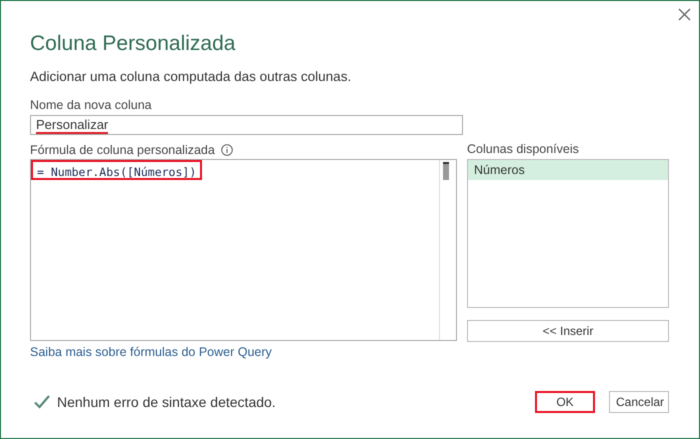 This screenshot has height=439, width=700. What do you see at coordinates (639, 402) in the screenshot?
I see `cancel-button: Cancelar` at bounding box center [639, 402].